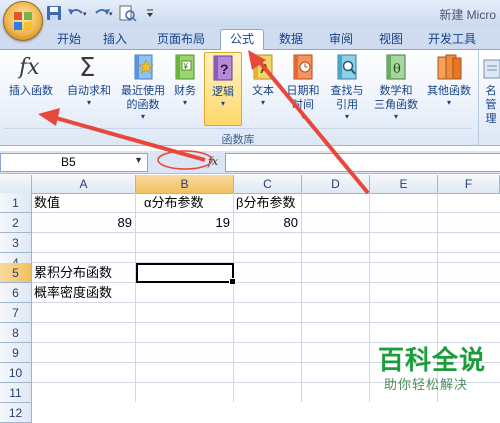  I want to click on tab-review: 审阅, so click(341, 39).